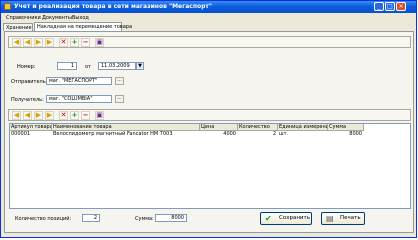 This screenshot has height=240, width=418. I want to click on chevron-down-icon: ▼, so click(140, 66).